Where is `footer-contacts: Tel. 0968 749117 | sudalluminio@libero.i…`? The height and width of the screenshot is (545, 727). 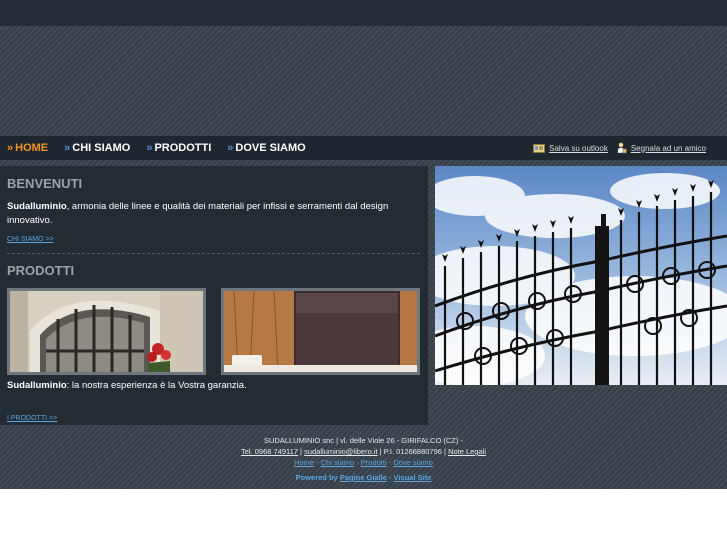
footer-contacts: Tel. 0968 749117 | sudalluminio@libero.i… is located at coordinates (363, 451).